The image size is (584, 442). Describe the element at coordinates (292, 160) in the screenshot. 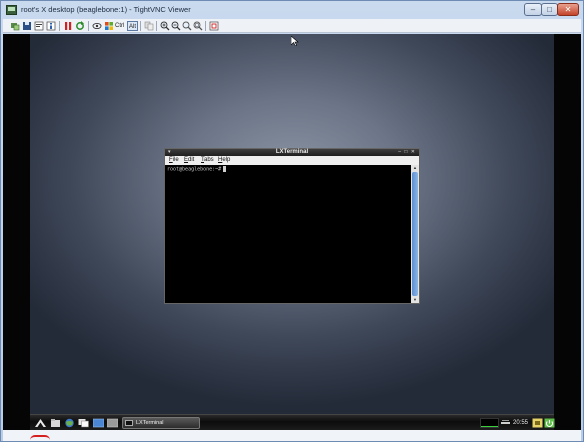

I see `lxterminal-menubar: File Edit Tabs Help` at that location.